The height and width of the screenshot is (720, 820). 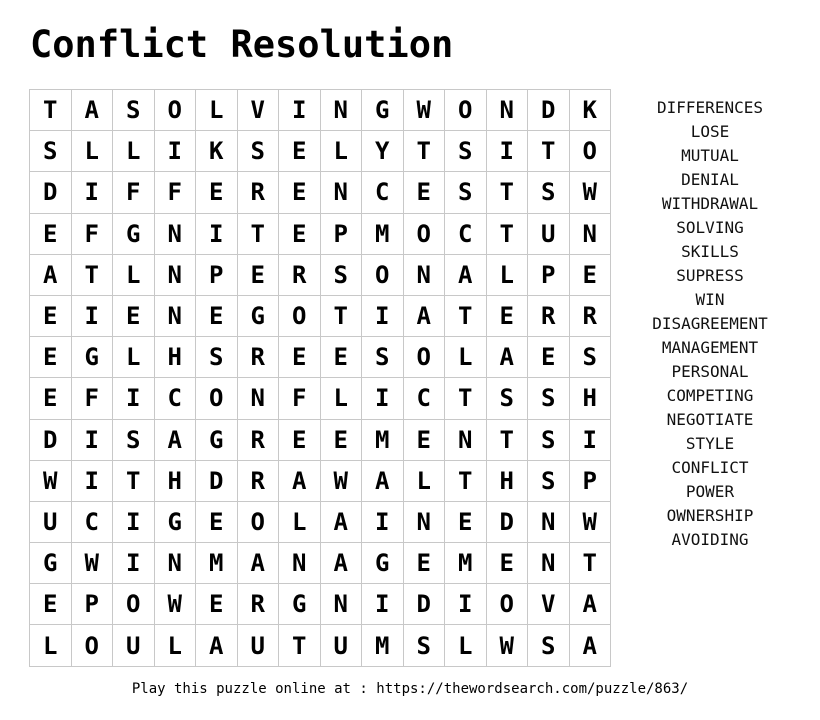 What do you see at coordinates (590, 111) in the screenshot?
I see `grid-cell: K` at bounding box center [590, 111].